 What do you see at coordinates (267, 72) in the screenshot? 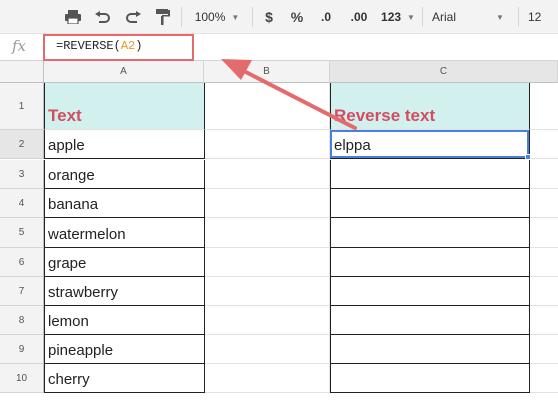
I see `column-header-b: B` at bounding box center [267, 72].